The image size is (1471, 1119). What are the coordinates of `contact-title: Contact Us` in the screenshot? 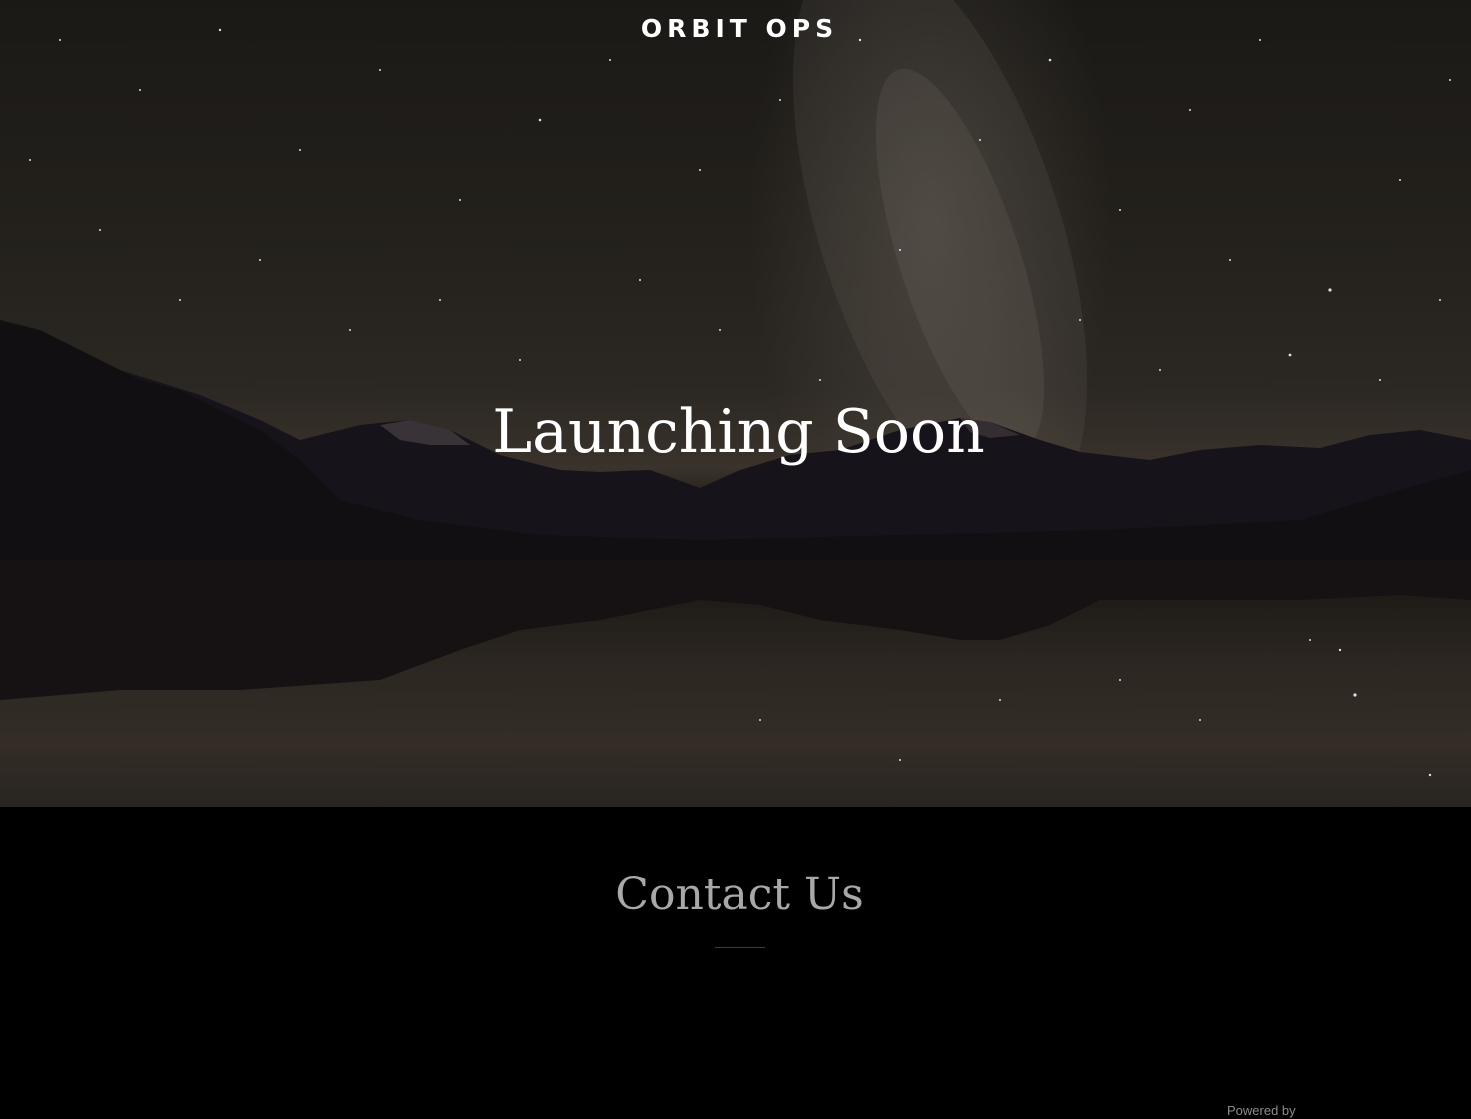 It's located at (739, 894).